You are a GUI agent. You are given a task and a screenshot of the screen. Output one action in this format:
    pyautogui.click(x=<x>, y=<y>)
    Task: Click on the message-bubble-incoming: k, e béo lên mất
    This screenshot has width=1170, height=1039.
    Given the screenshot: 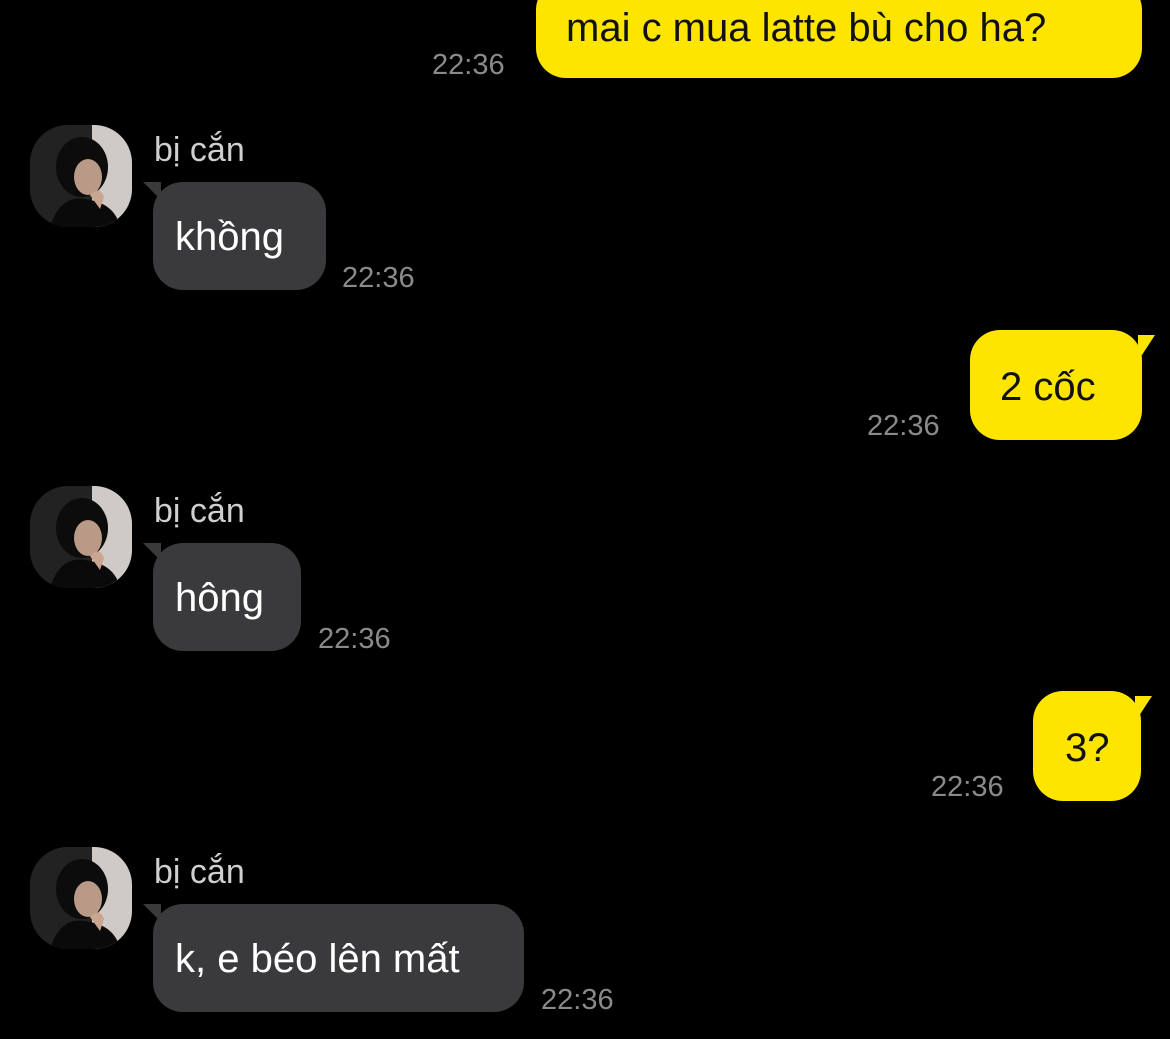 What is the action you would take?
    pyautogui.click(x=338, y=958)
    